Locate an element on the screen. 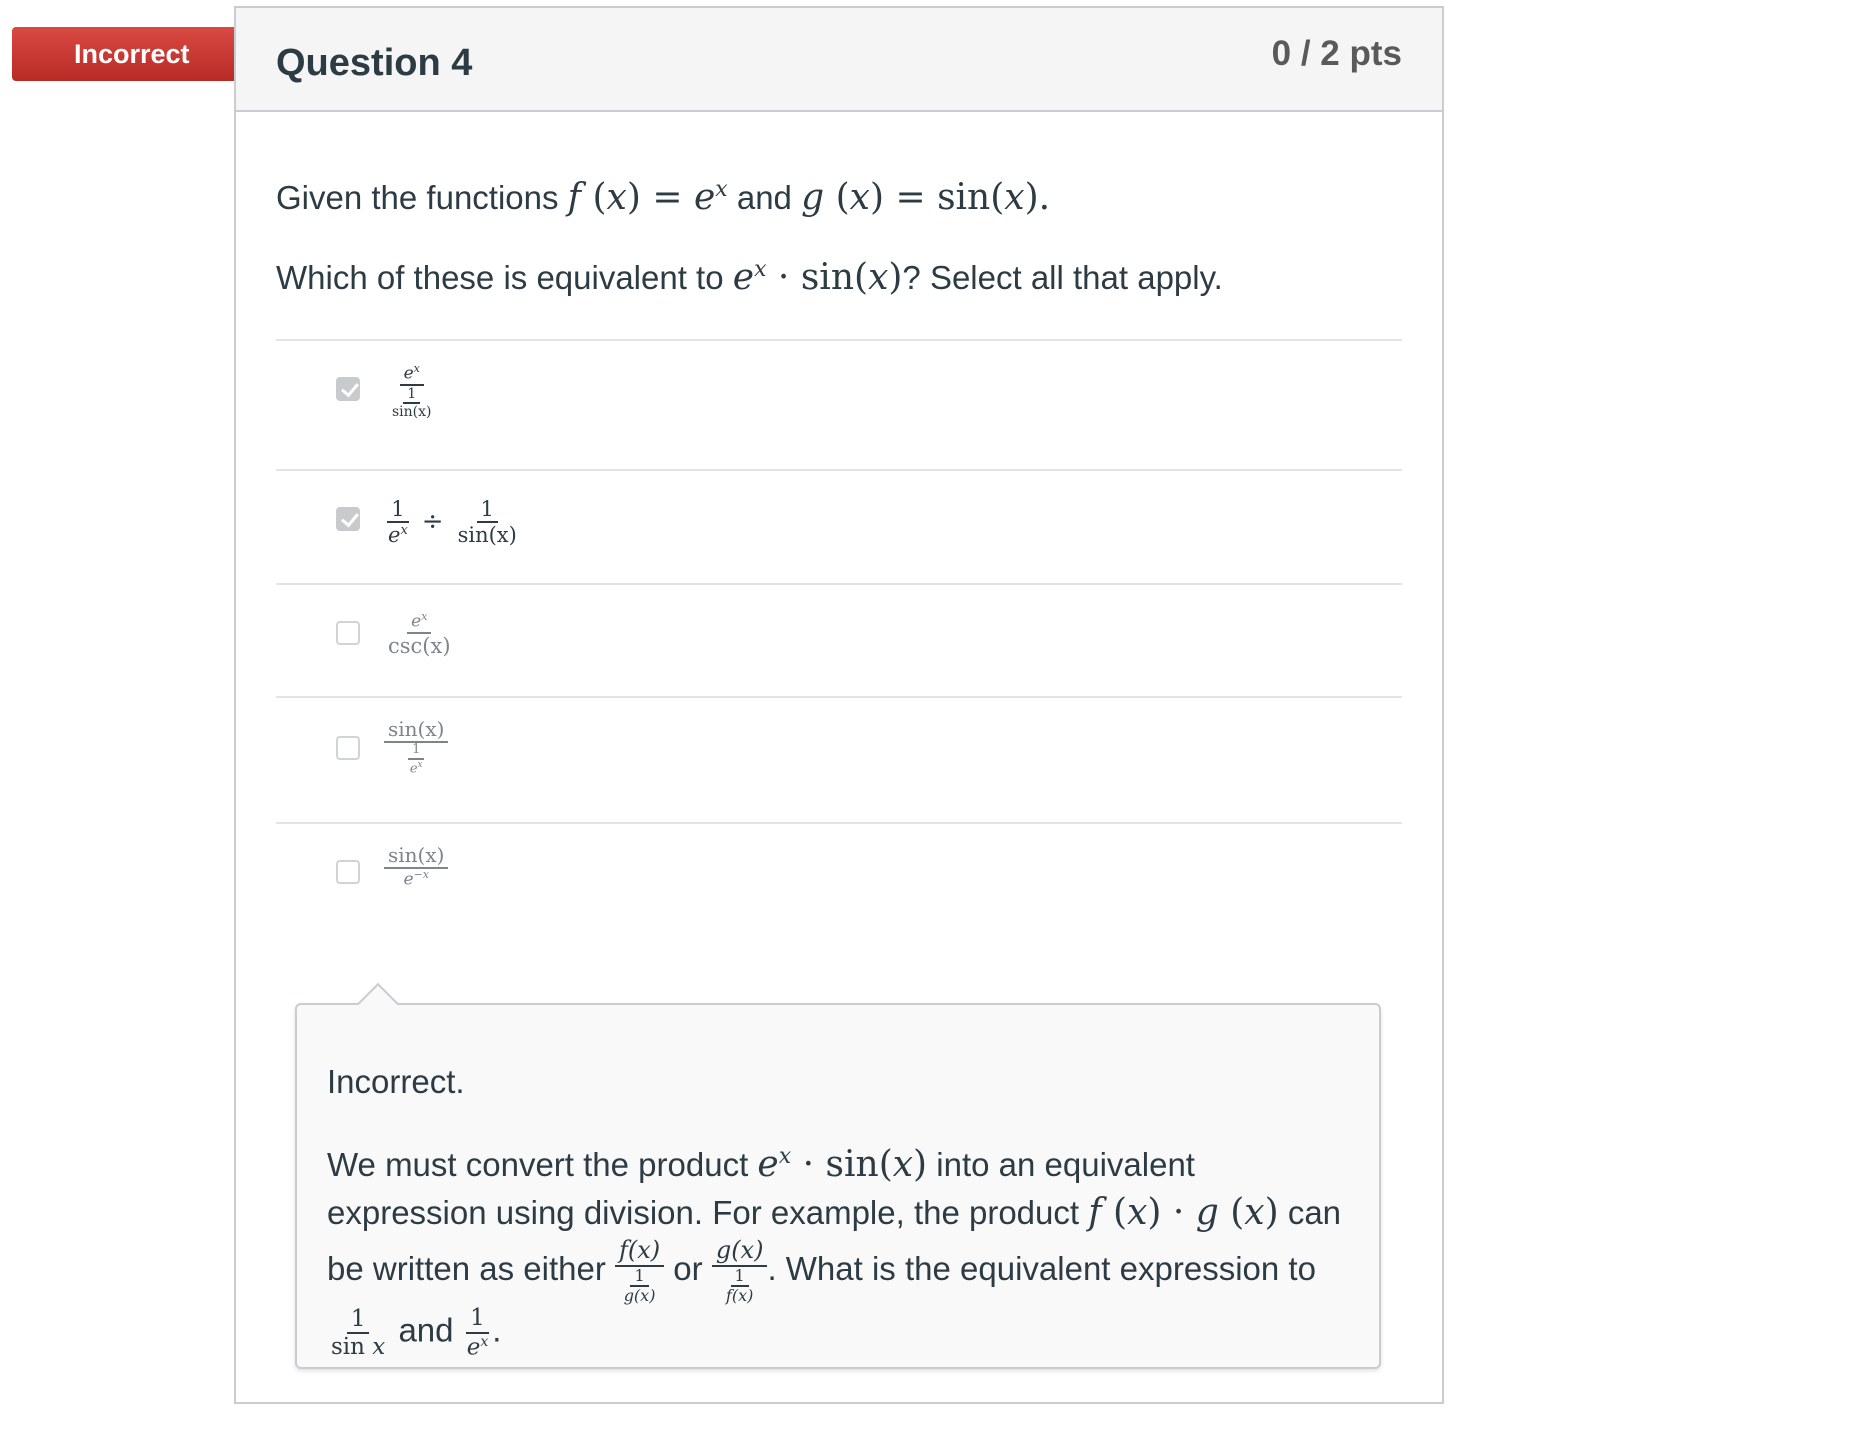 Image resolution: width=1860 pixels, height=1446 pixels. answer-option-5: sin(x) e−x is located at coordinates (839, 874).